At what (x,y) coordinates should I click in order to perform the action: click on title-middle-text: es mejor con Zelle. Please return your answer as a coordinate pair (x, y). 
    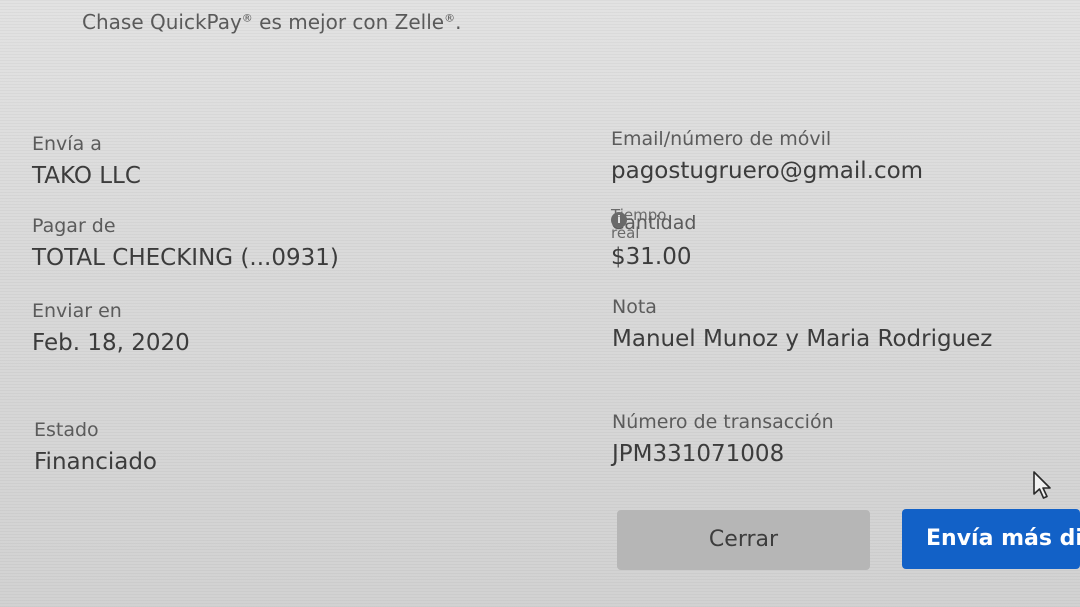
    Looking at the image, I should click on (348, 22).